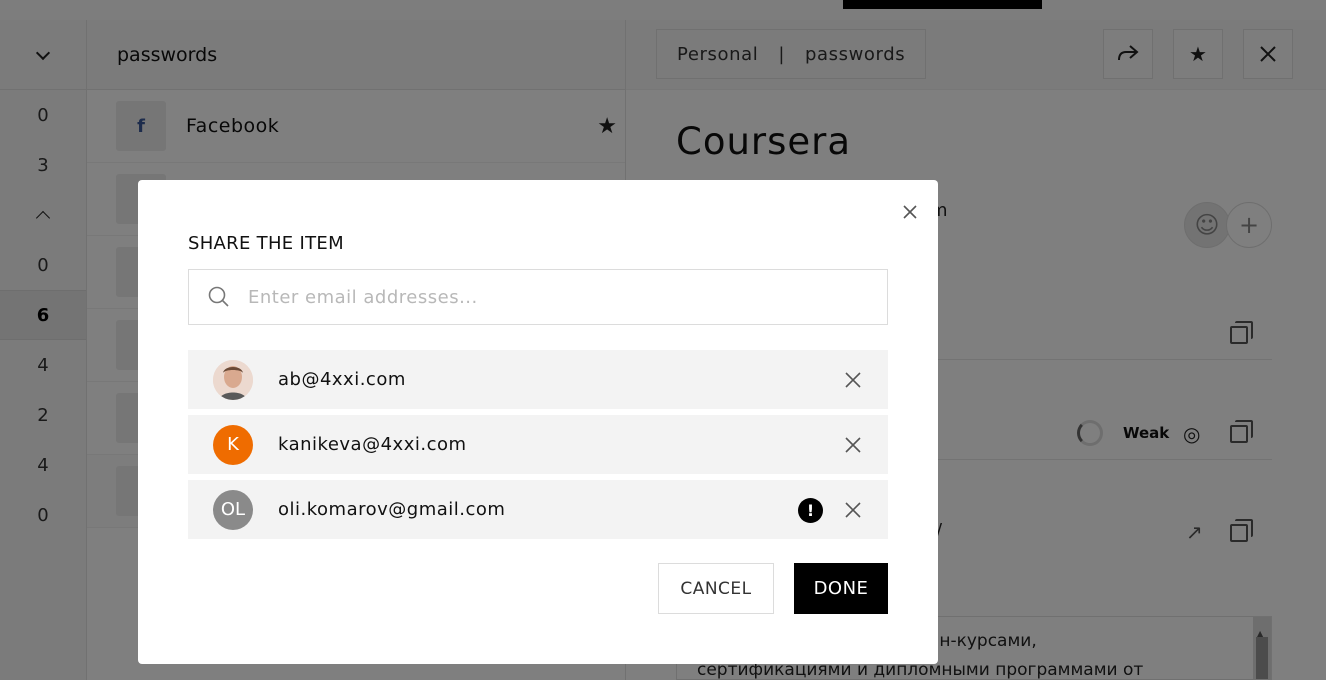  I want to click on recipient-row: ab@4xxi.com, so click(538, 379).